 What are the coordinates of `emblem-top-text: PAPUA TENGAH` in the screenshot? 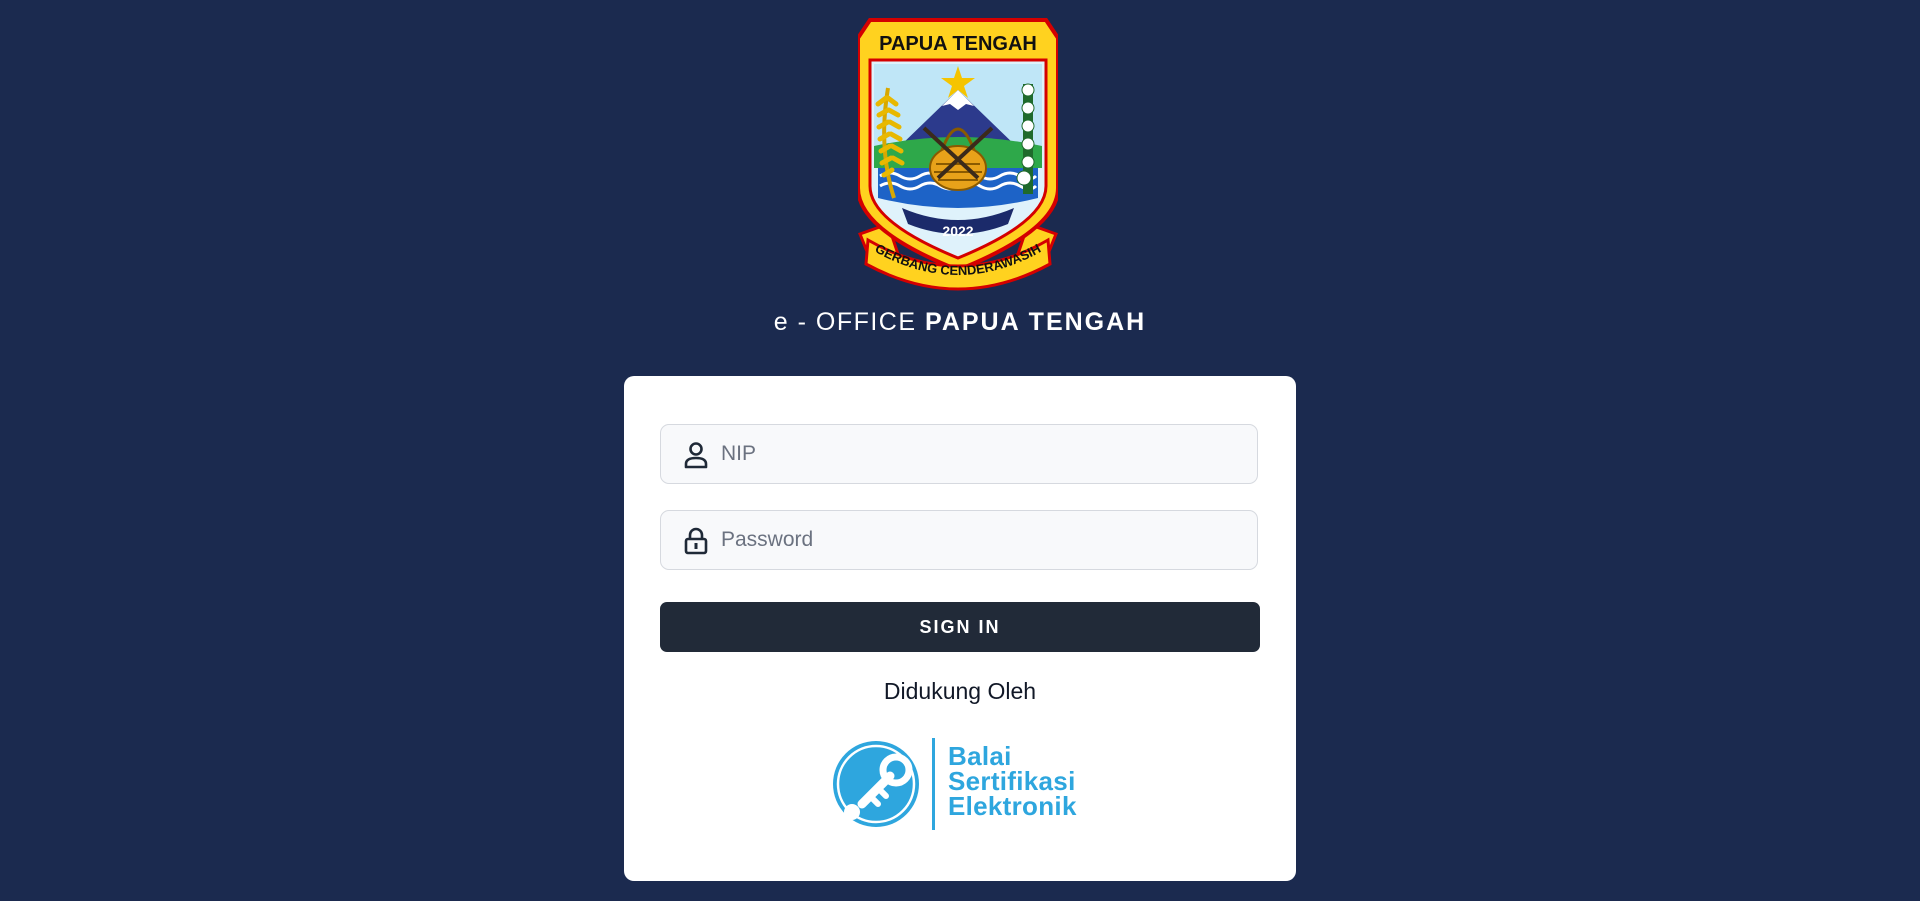 It's located at (958, 44).